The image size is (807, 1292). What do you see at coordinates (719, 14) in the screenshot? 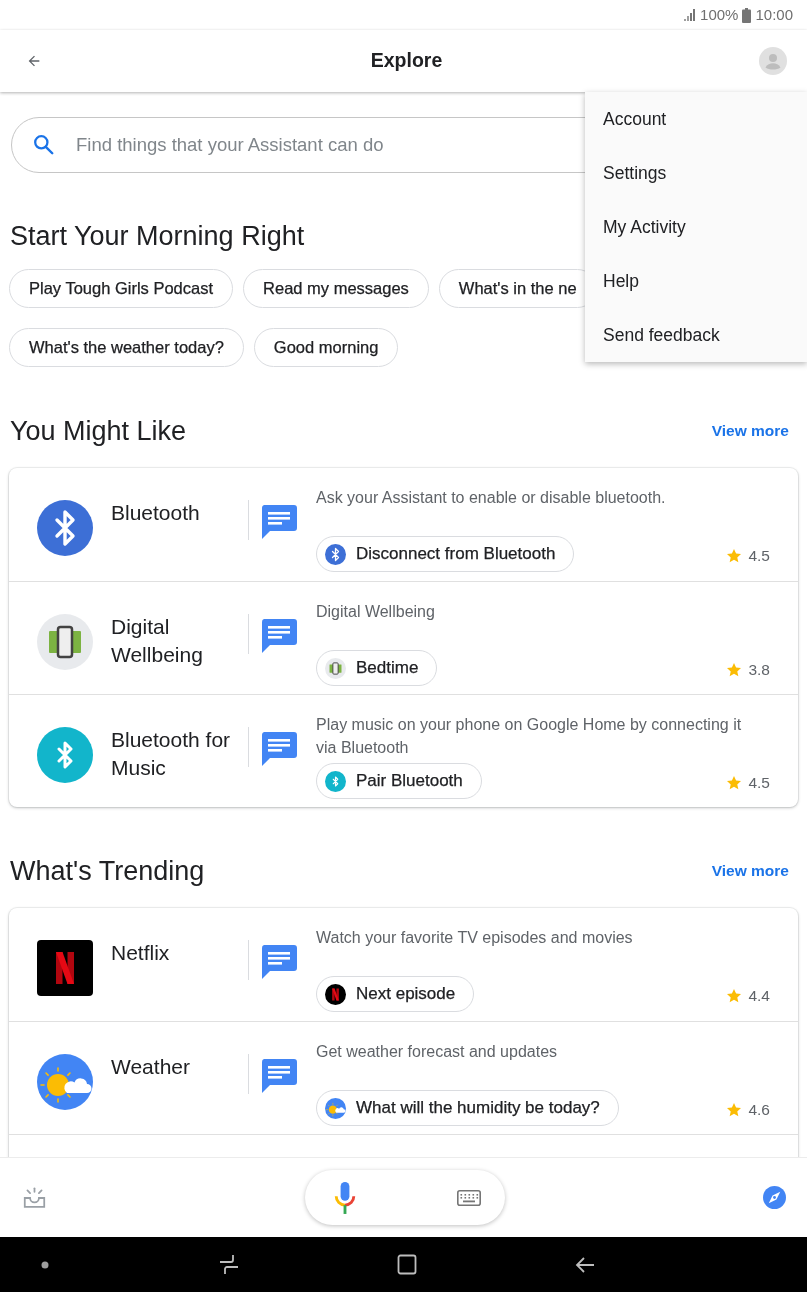
I see `battery-percent: 100%` at bounding box center [719, 14].